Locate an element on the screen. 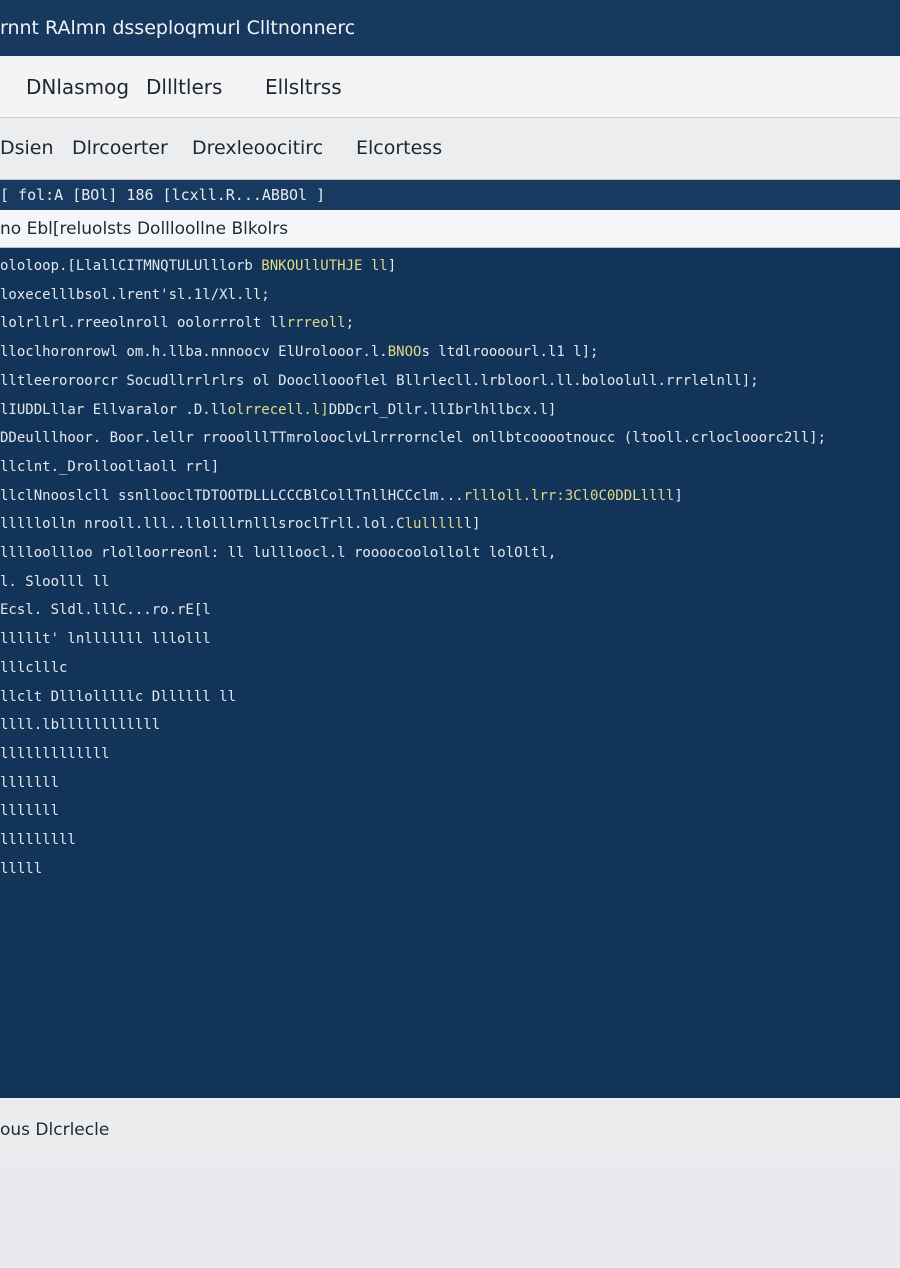 This screenshot has width=900, height=1268. terminal-line: lllllt' lnlllllll lllolll is located at coordinates (105, 639).